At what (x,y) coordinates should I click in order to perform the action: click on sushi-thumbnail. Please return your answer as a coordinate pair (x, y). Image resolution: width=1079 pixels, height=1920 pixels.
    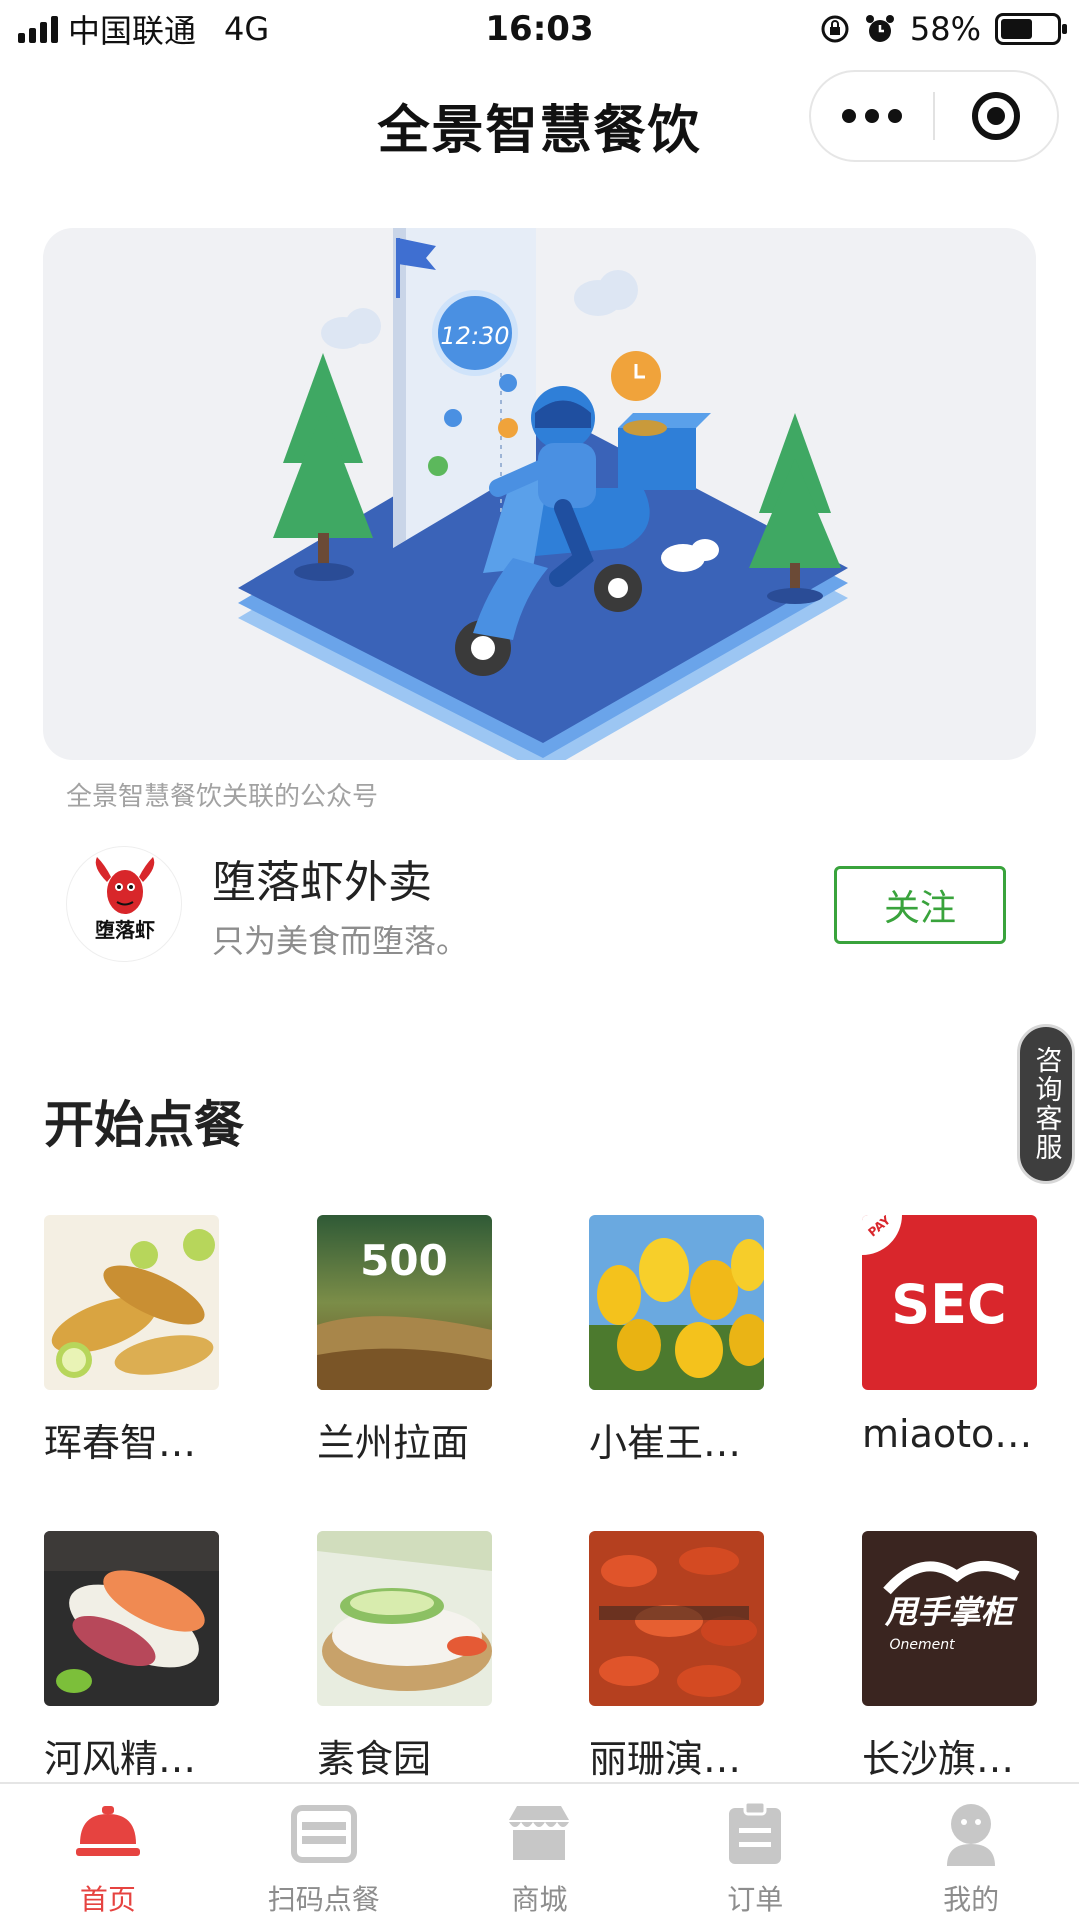
    Looking at the image, I should click on (131, 1618).